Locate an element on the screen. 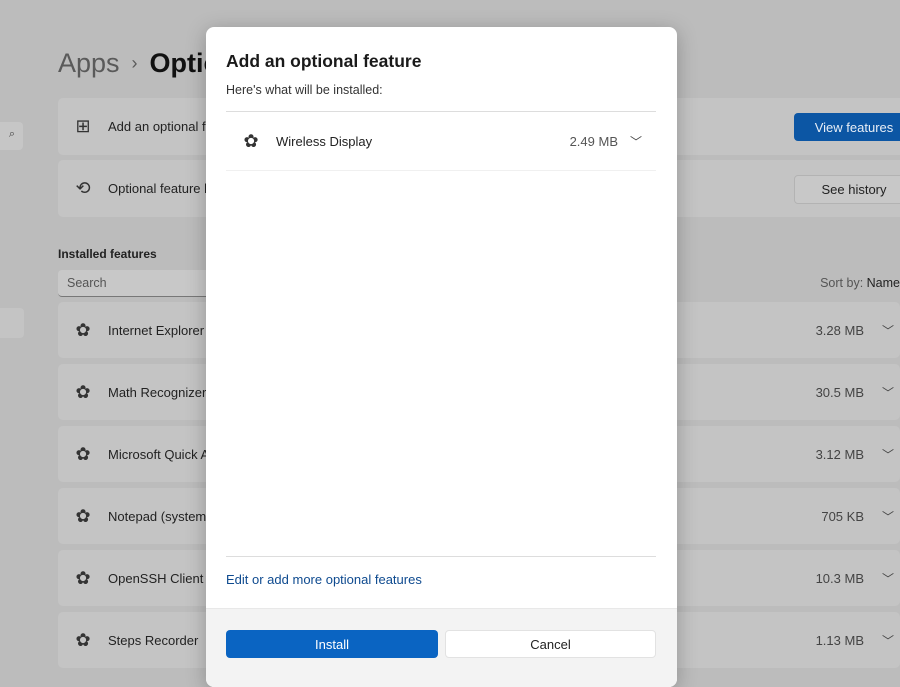 Image resolution: width=900 pixels, height=687 pixels. add-grid-icon: ⊞ is located at coordinates (83, 126).